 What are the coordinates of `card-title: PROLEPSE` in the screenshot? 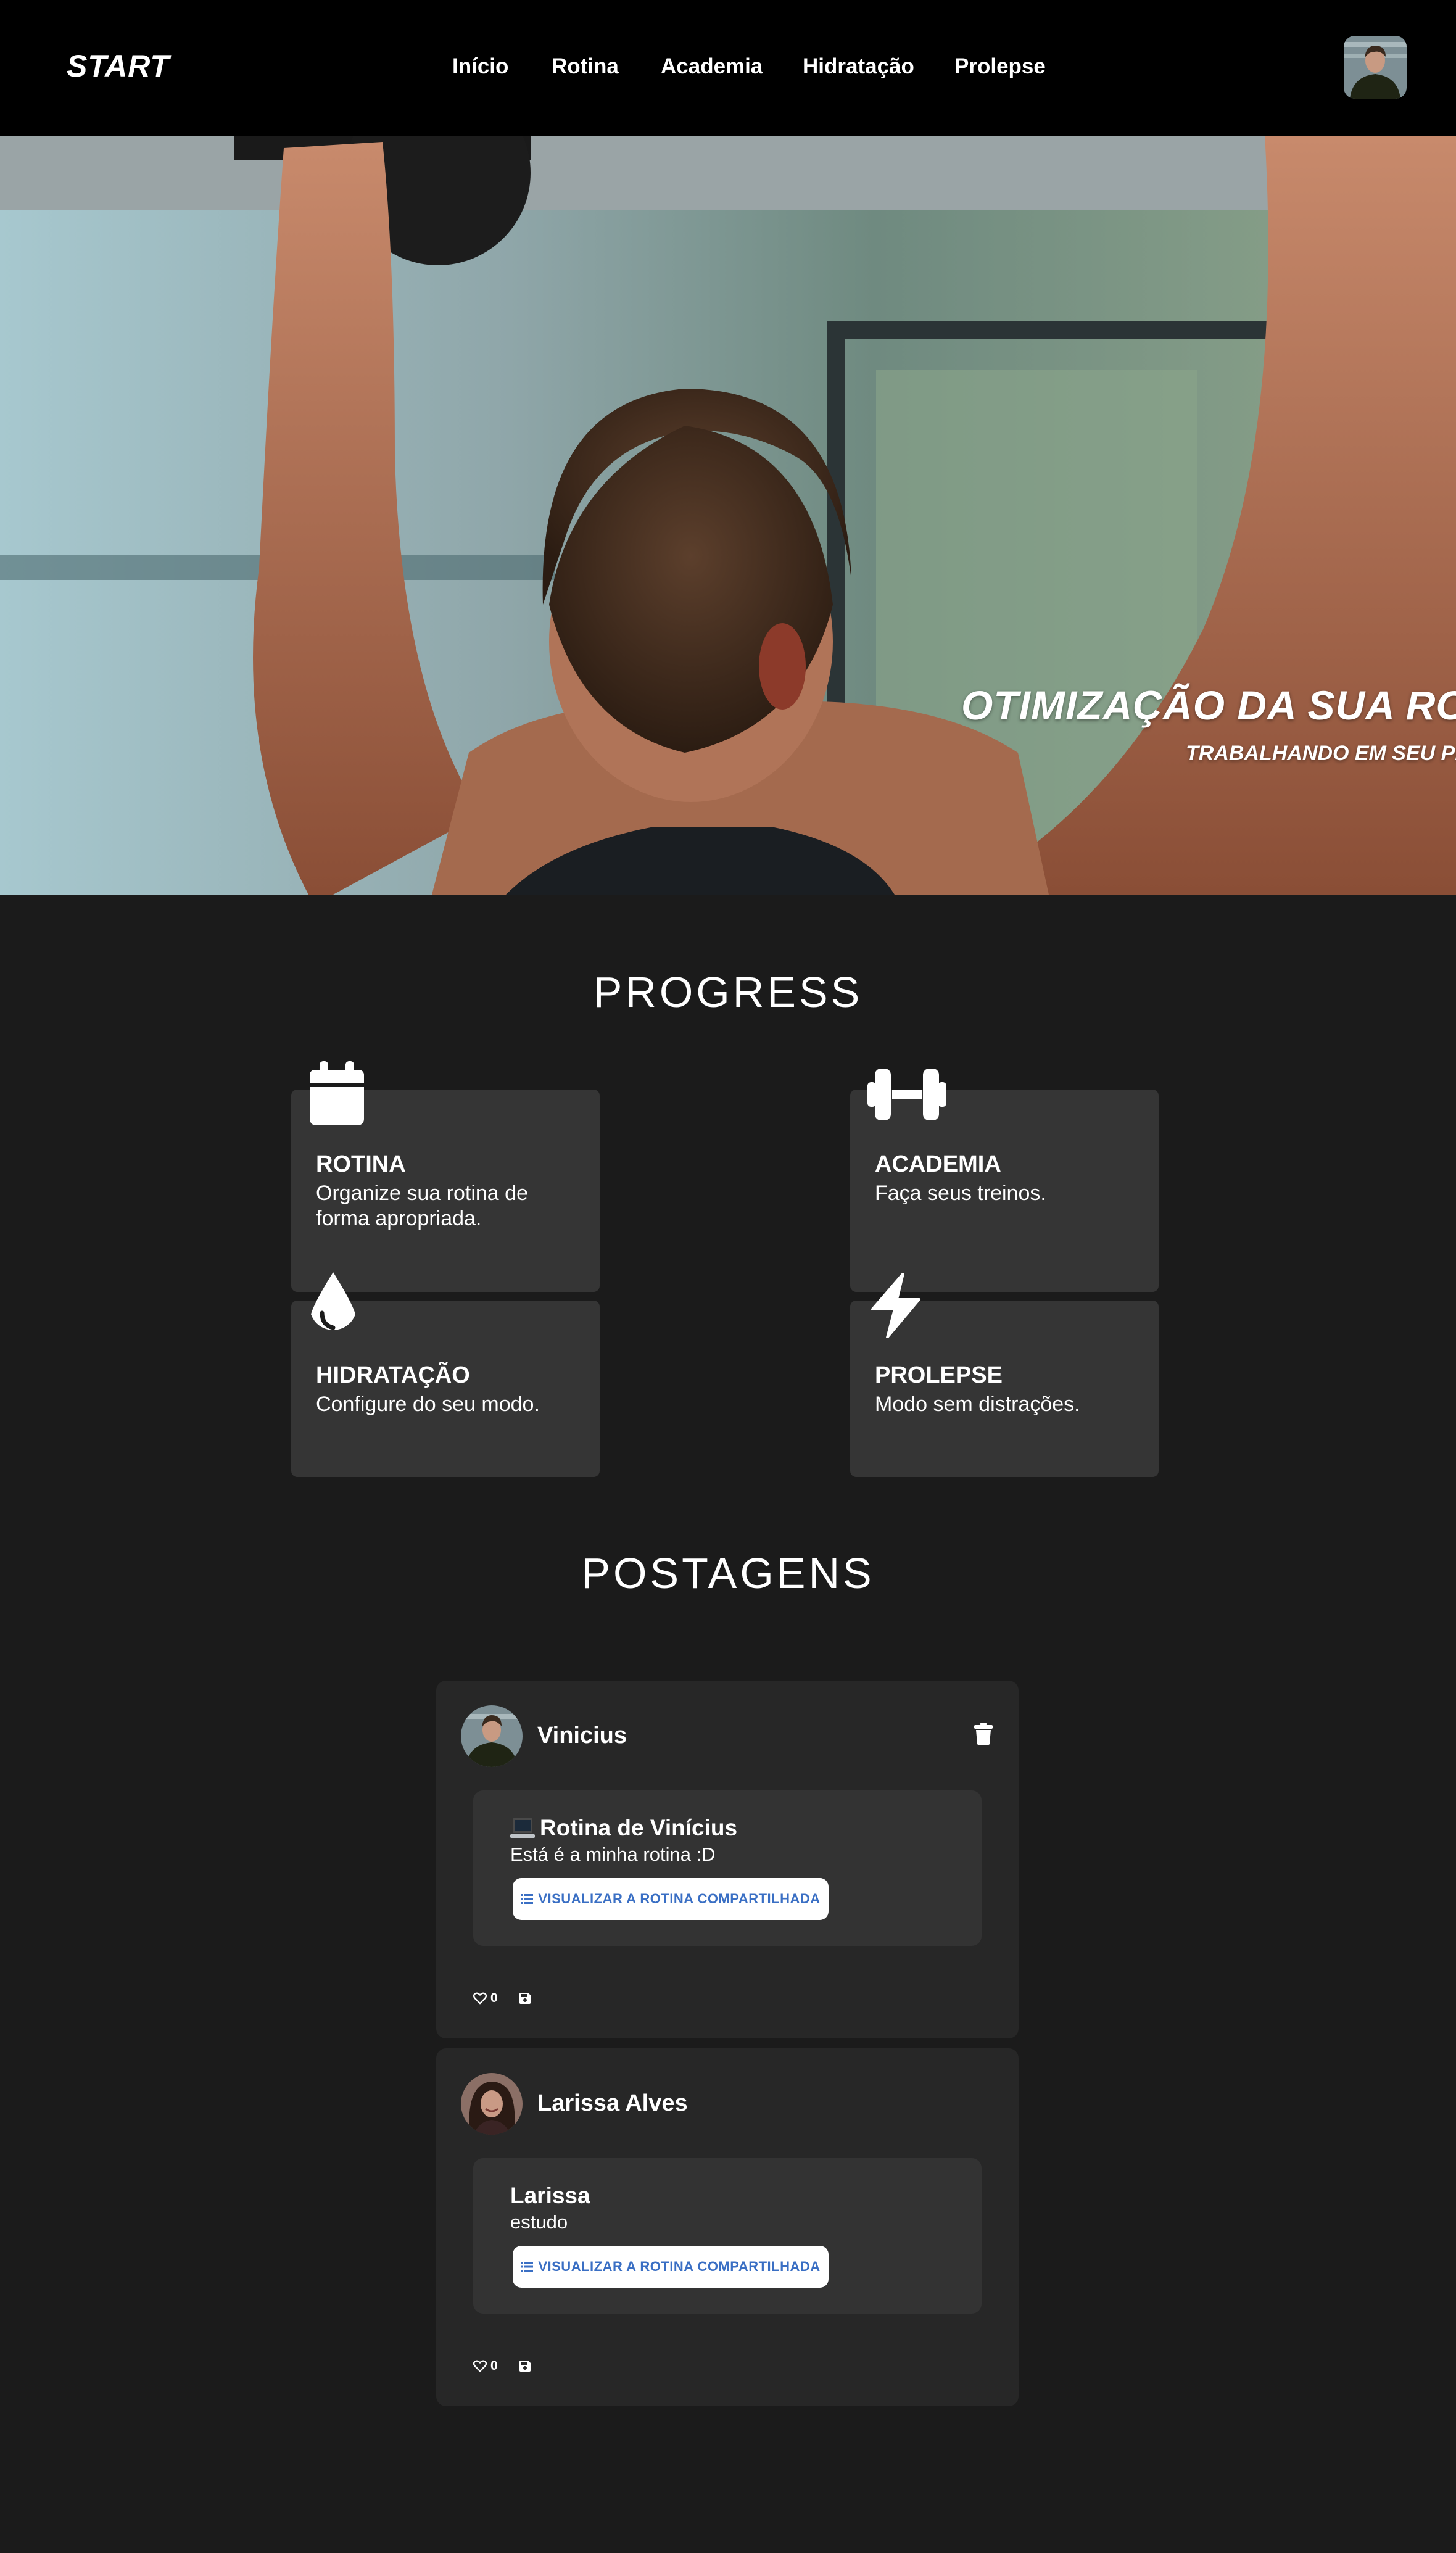 It's located at (939, 1375).